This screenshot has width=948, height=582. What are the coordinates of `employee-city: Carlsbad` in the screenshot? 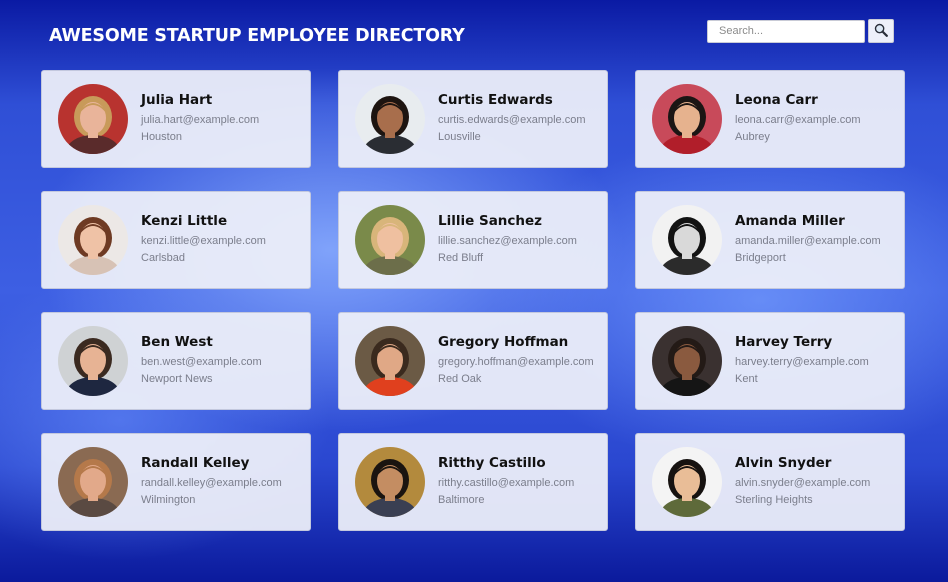 It's located at (163, 258).